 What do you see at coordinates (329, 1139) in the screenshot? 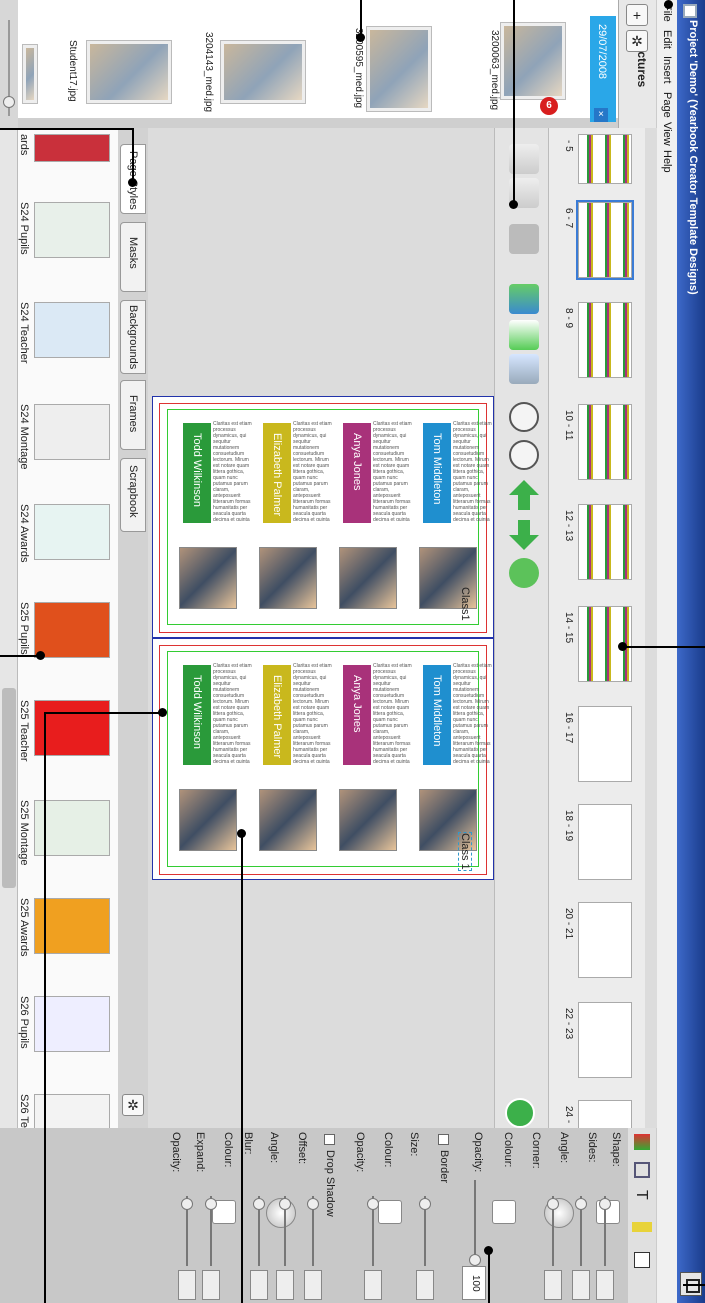
I see `drop-shadow-checkbox` at bounding box center [329, 1139].